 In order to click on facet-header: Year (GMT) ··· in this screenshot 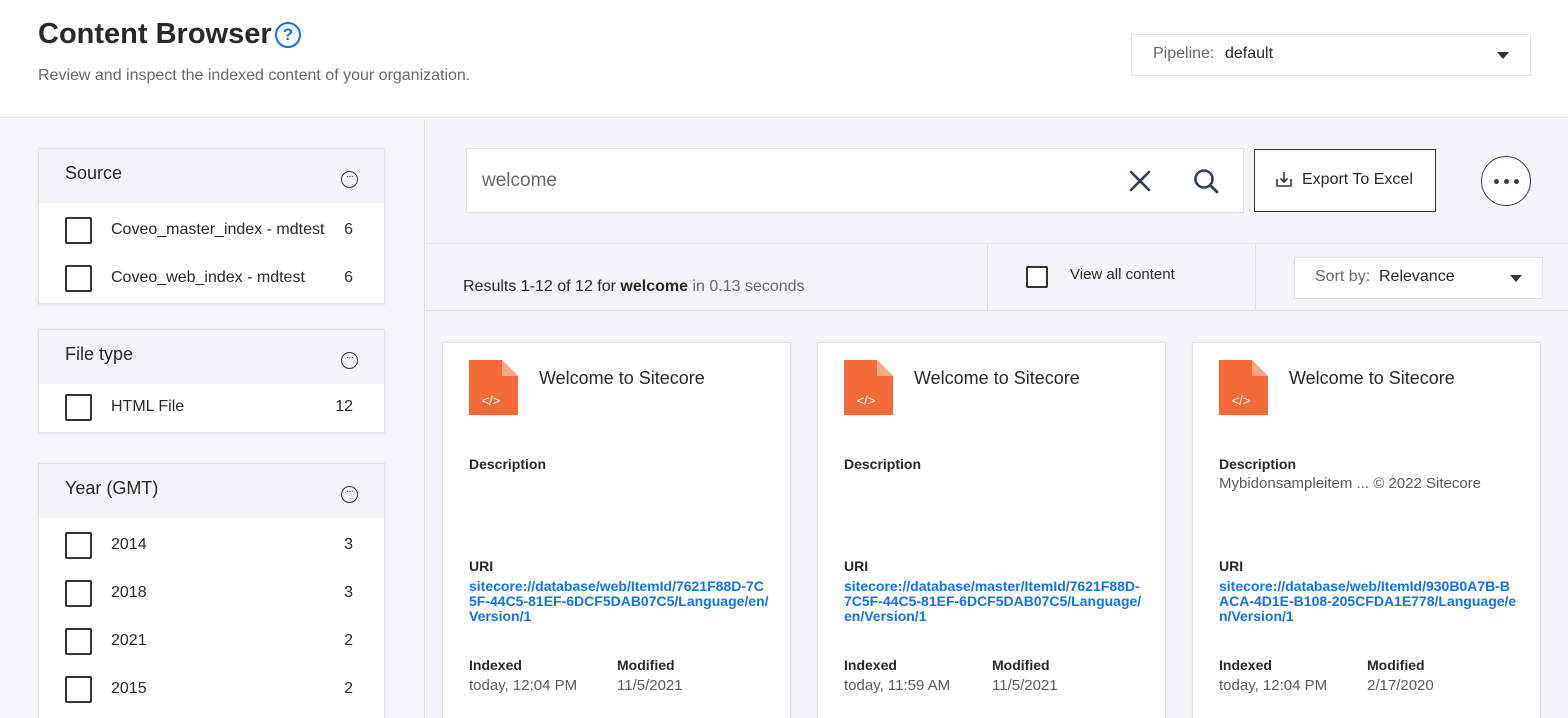, I will do `click(211, 491)`.